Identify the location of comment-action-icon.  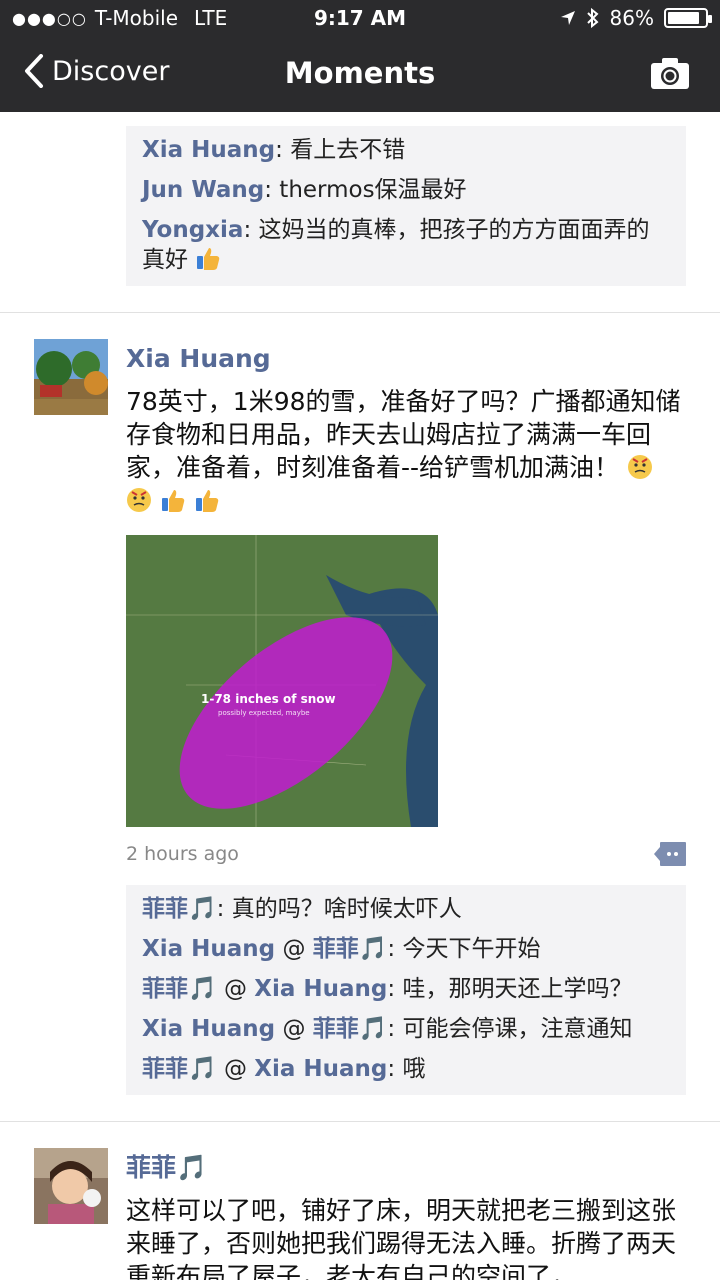
(670, 854).